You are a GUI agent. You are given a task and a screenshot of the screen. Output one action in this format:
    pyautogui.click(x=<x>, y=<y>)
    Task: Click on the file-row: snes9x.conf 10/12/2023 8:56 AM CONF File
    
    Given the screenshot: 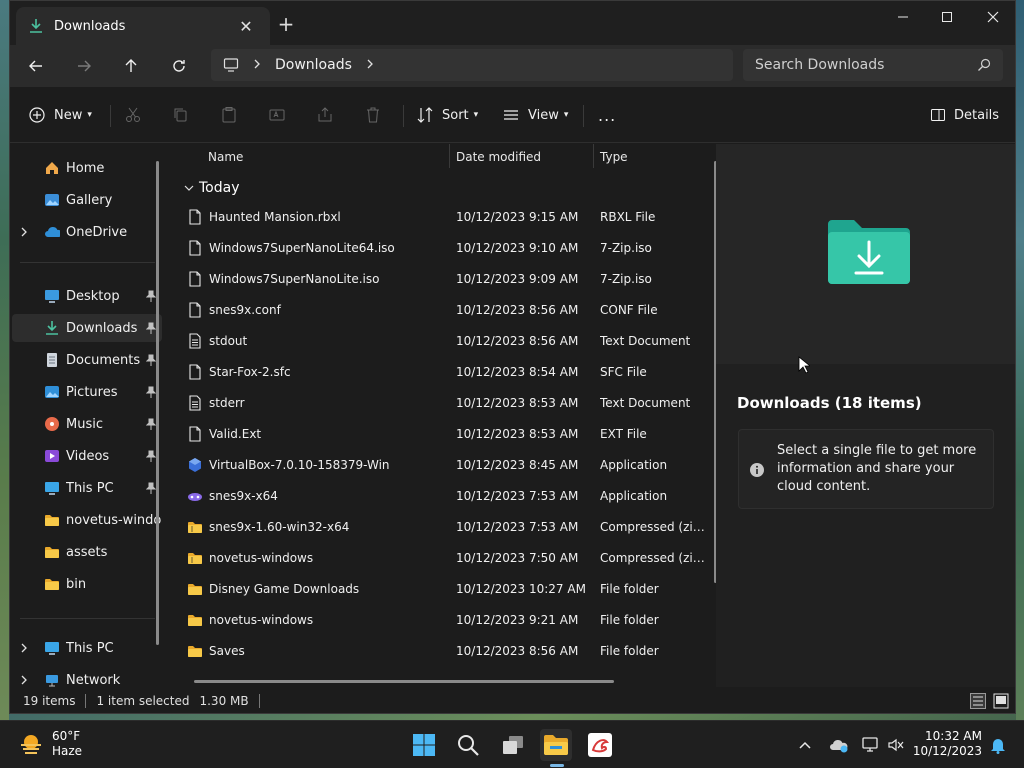 What is the action you would take?
    pyautogui.click(x=447, y=310)
    